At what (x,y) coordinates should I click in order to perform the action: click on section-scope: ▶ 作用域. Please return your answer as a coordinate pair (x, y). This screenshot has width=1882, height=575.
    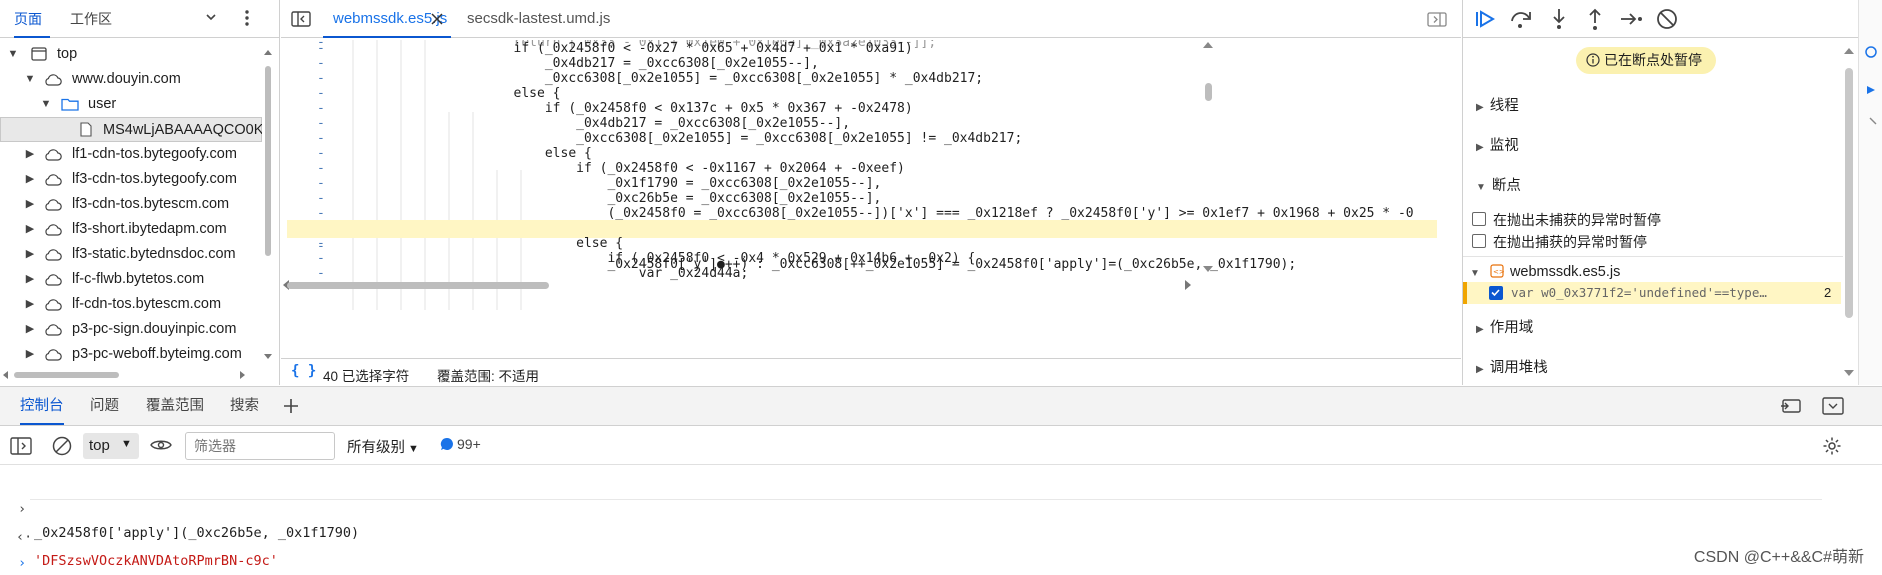
    Looking at the image, I should click on (1504, 326).